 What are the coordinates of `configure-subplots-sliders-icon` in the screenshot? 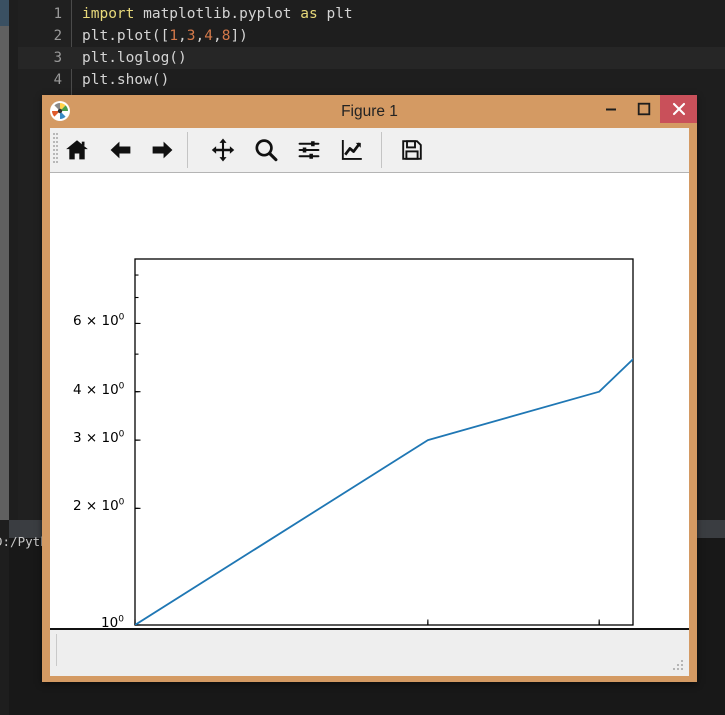 It's located at (309, 150).